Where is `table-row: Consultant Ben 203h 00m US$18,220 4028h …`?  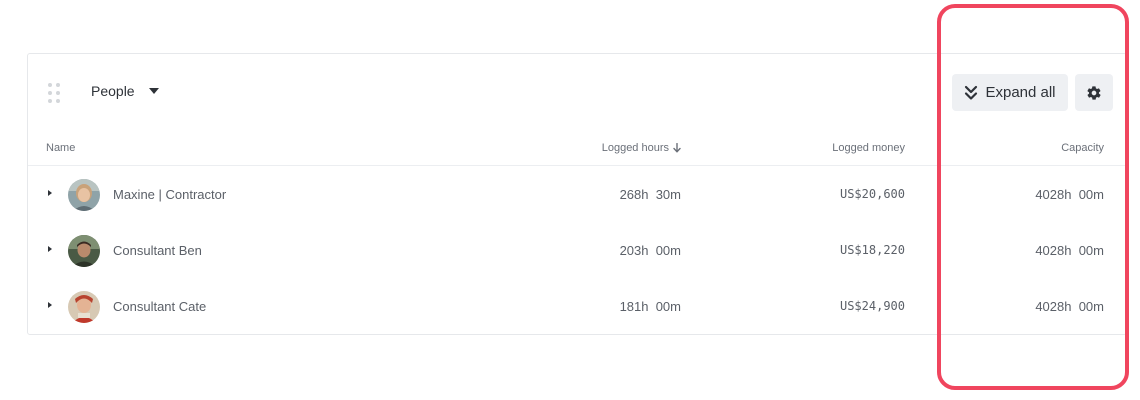
table-row: Consultant Ben 203h 00m US$18,220 4028h … is located at coordinates (577, 251).